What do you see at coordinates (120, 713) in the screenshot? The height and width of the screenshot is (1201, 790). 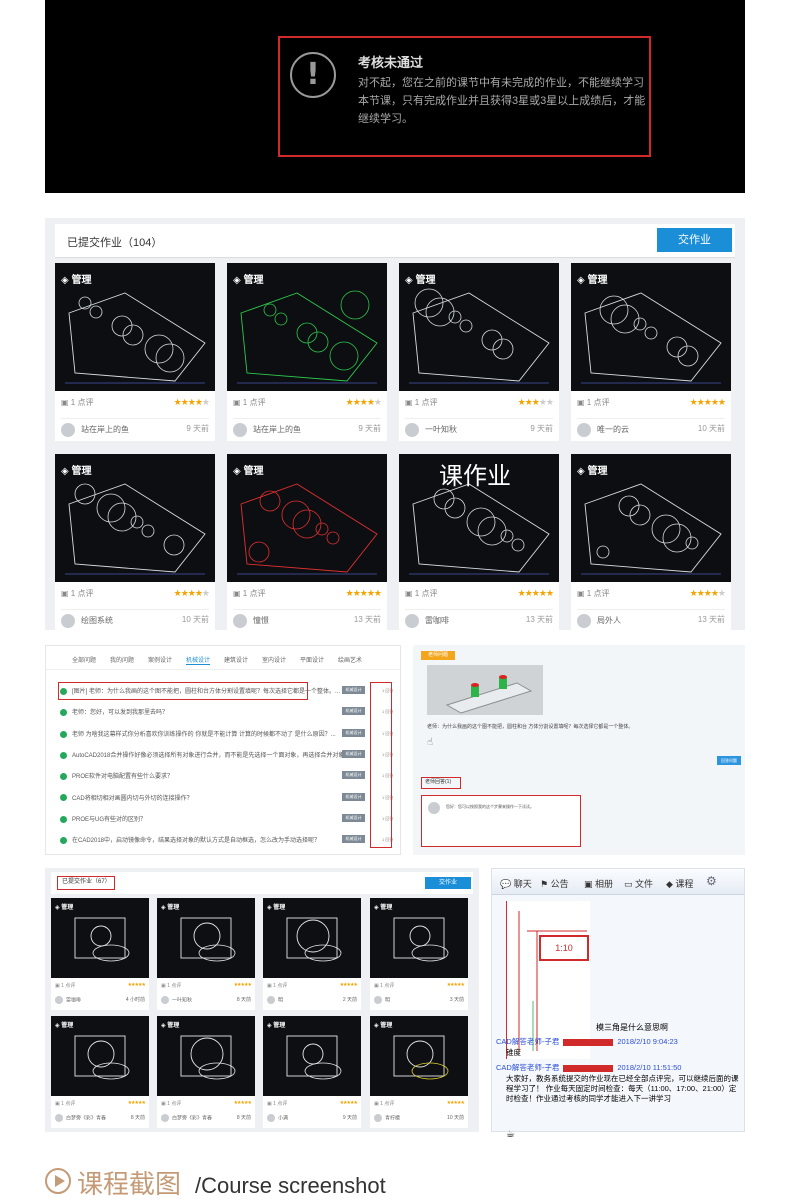 I see `question-title: 老师：您好，可以发到我那里去吗？` at bounding box center [120, 713].